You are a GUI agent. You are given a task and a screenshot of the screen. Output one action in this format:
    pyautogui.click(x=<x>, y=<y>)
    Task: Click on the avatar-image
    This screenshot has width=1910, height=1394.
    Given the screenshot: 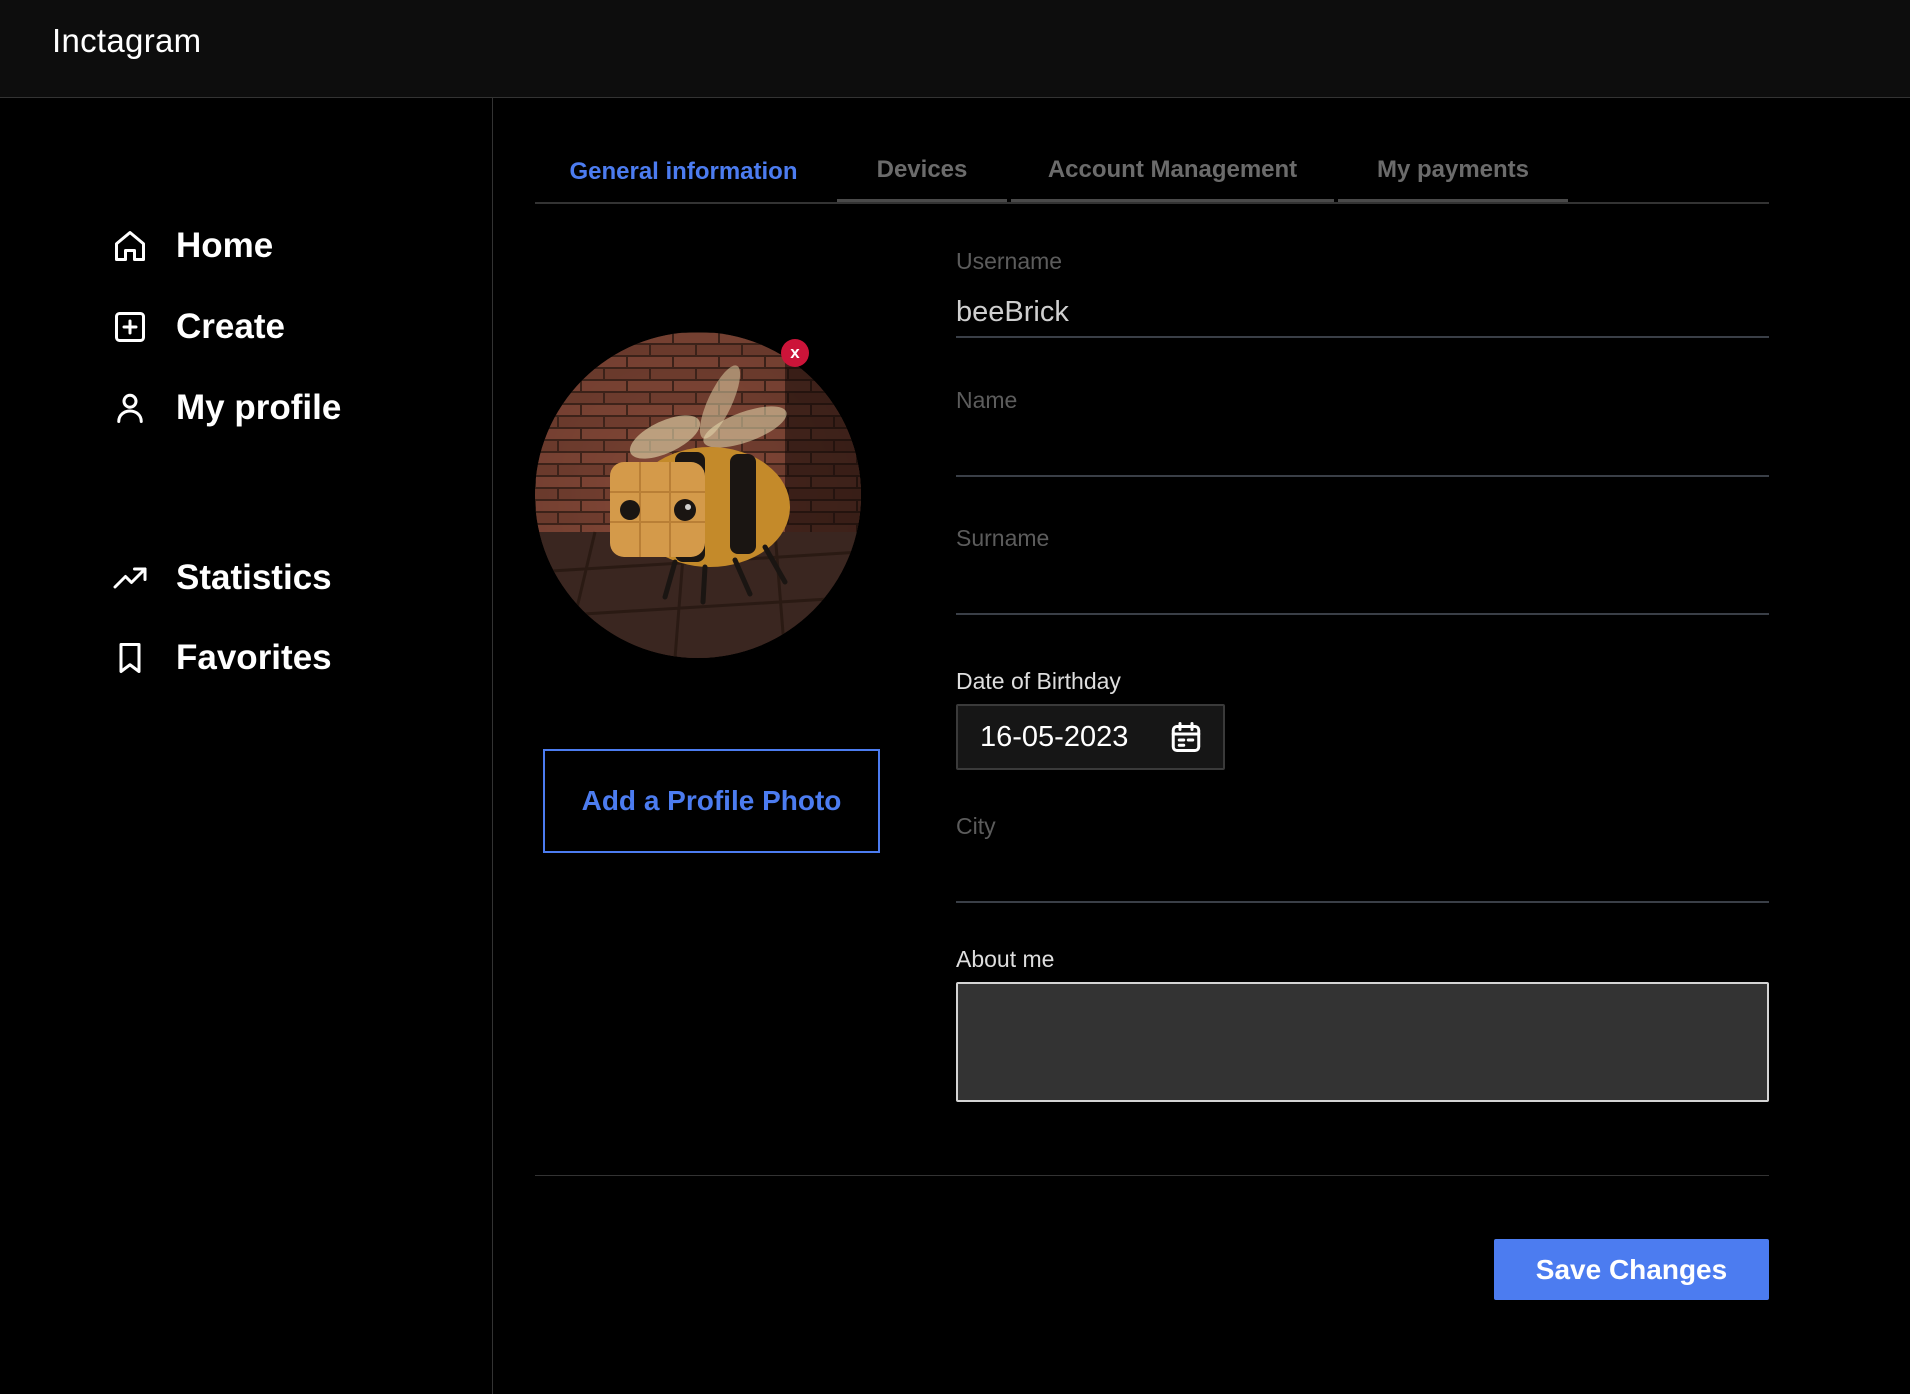 What is the action you would take?
    pyautogui.click(x=698, y=495)
    